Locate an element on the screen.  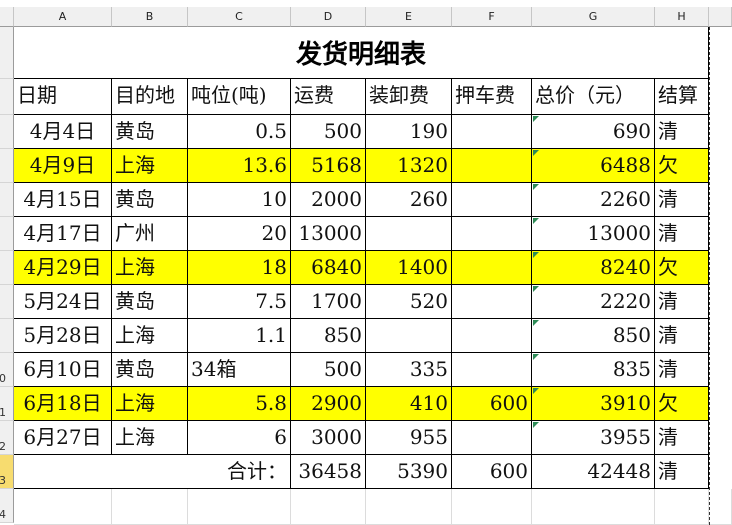
cell-total: 835 is located at coordinates (593, 370).